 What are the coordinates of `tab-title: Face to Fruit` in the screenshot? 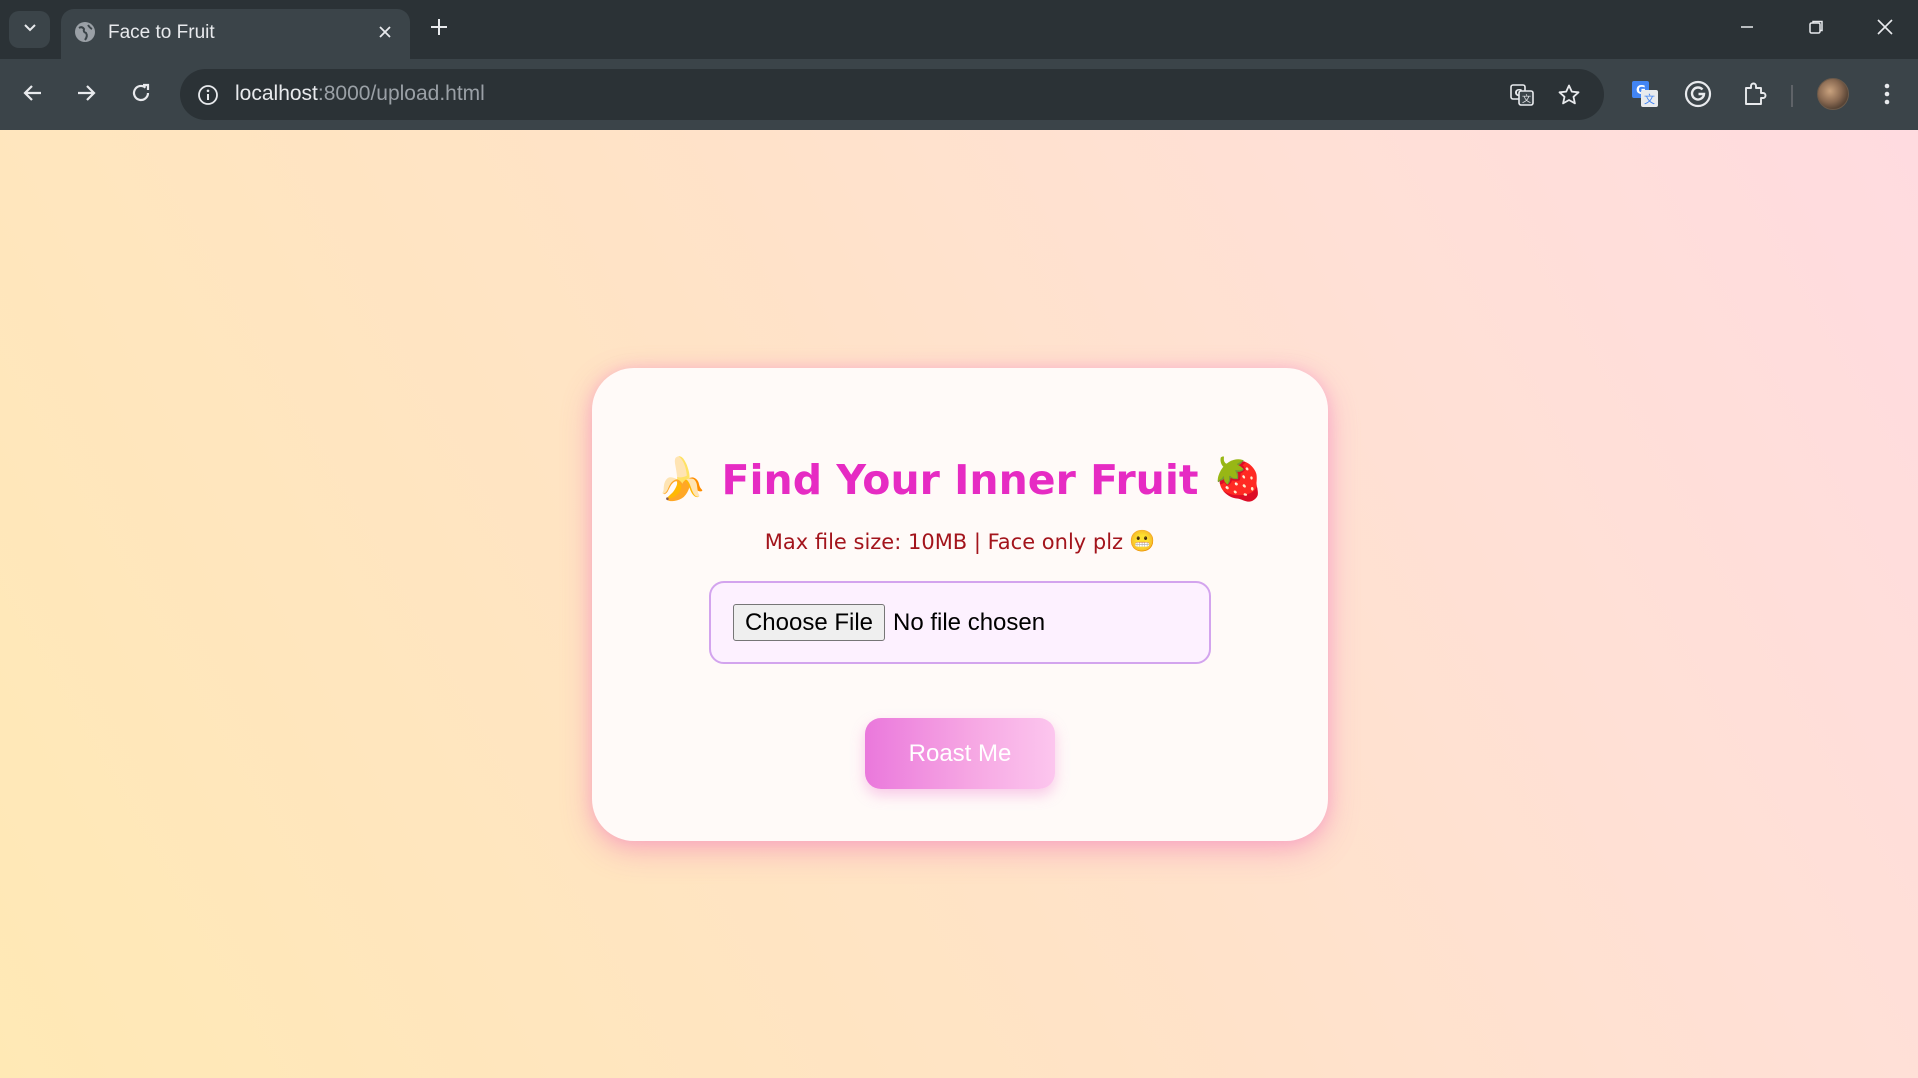 It's located at (161, 32).